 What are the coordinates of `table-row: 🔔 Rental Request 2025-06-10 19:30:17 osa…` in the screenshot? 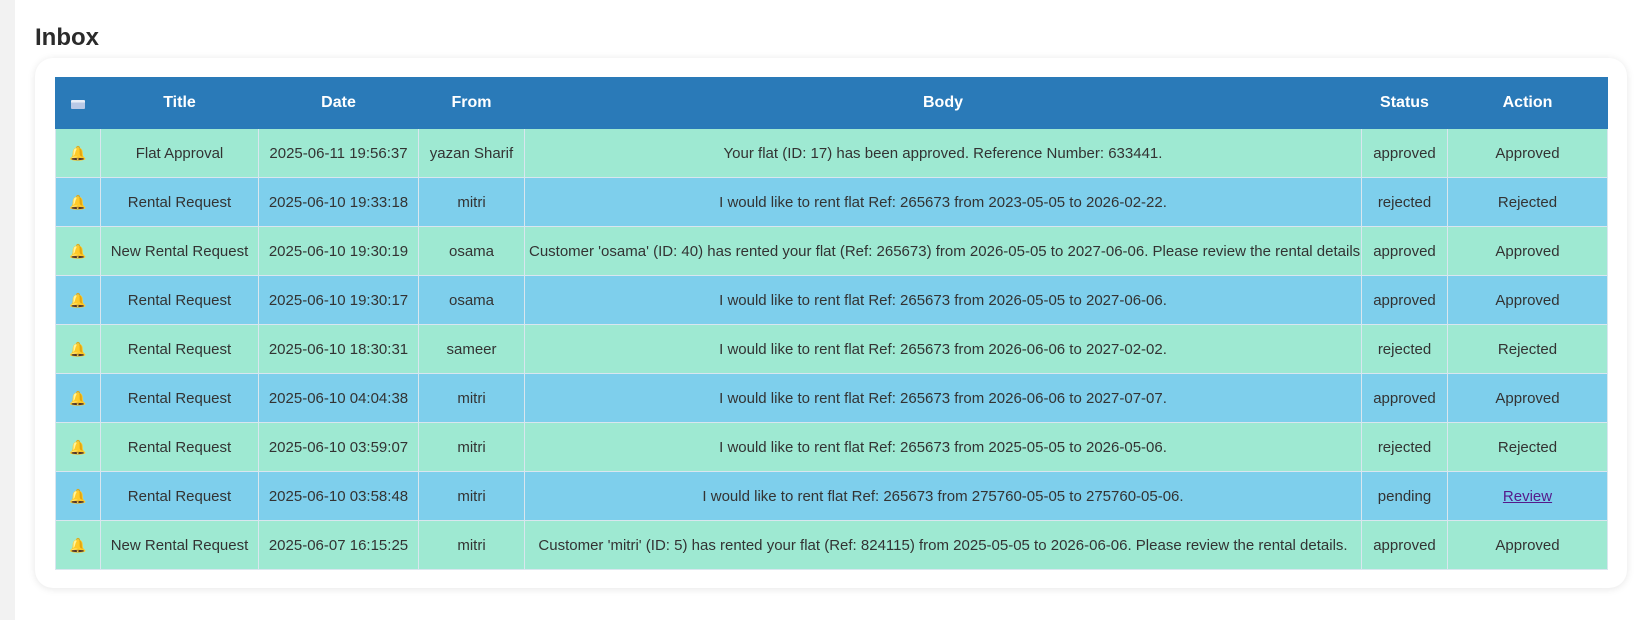 It's located at (831, 300).